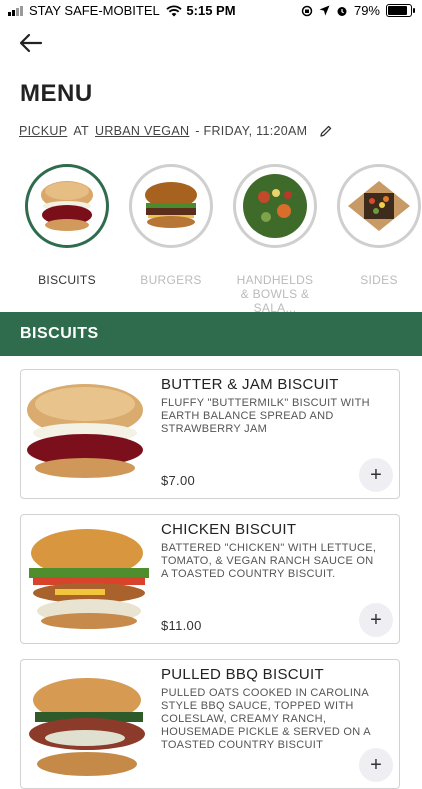 The width and height of the screenshot is (422, 789). I want to click on order-info: PICKUP AT URBAN VEGAN - FRIDAY, 11:20AM, so click(176, 131).